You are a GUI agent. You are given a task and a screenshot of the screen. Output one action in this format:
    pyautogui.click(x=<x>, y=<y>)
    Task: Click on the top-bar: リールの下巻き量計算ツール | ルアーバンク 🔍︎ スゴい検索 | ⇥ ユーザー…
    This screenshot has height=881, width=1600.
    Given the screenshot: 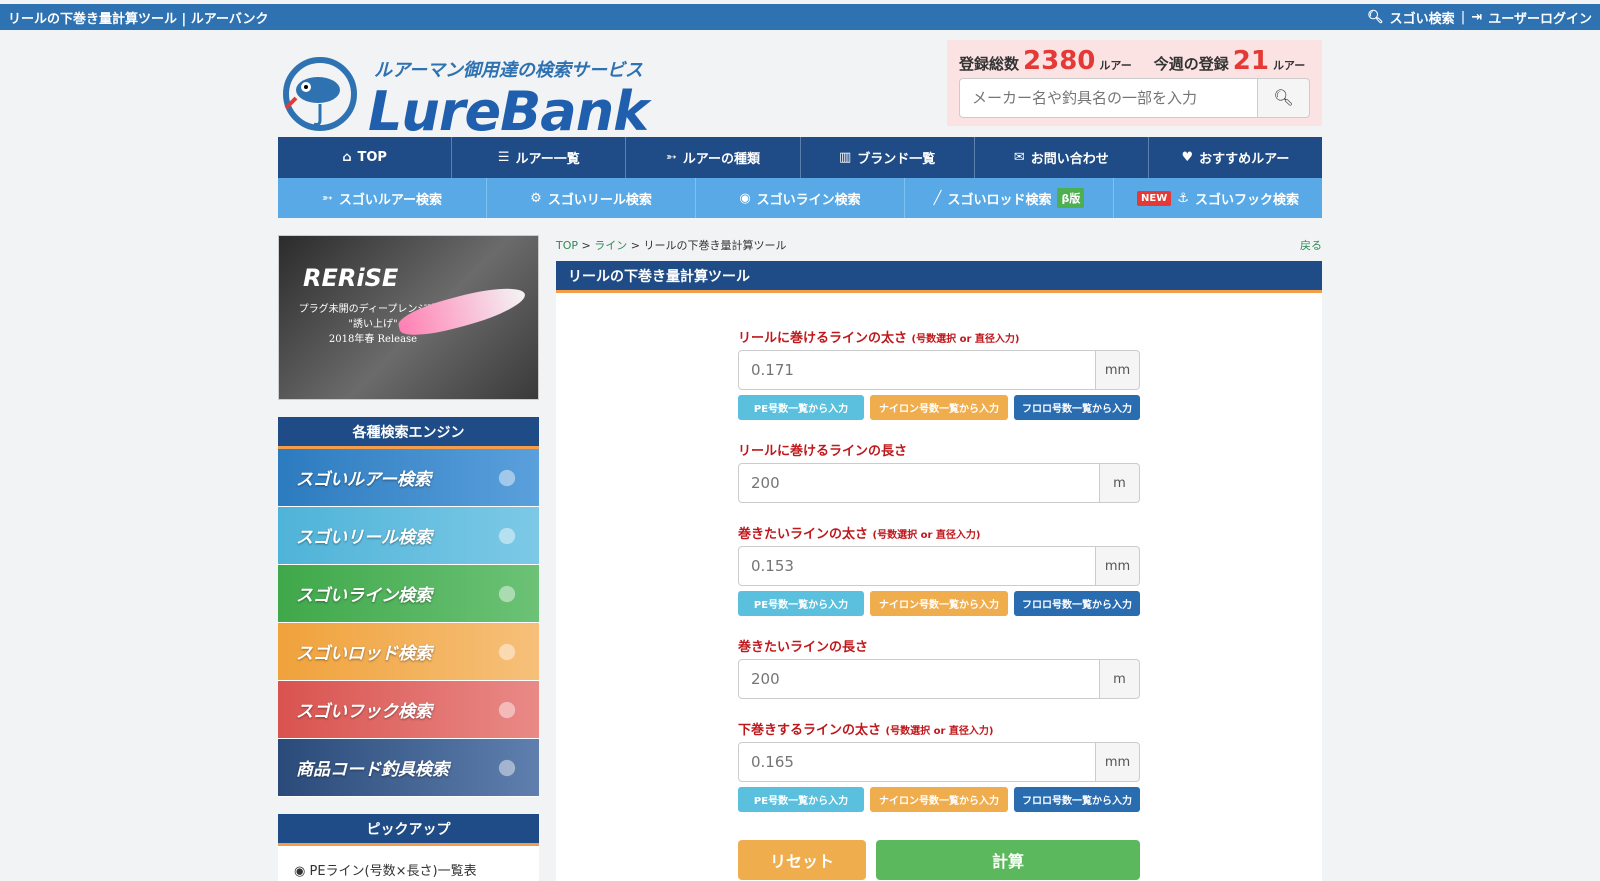 What is the action you would take?
    pyautogui.click(x=800, y=17)
    